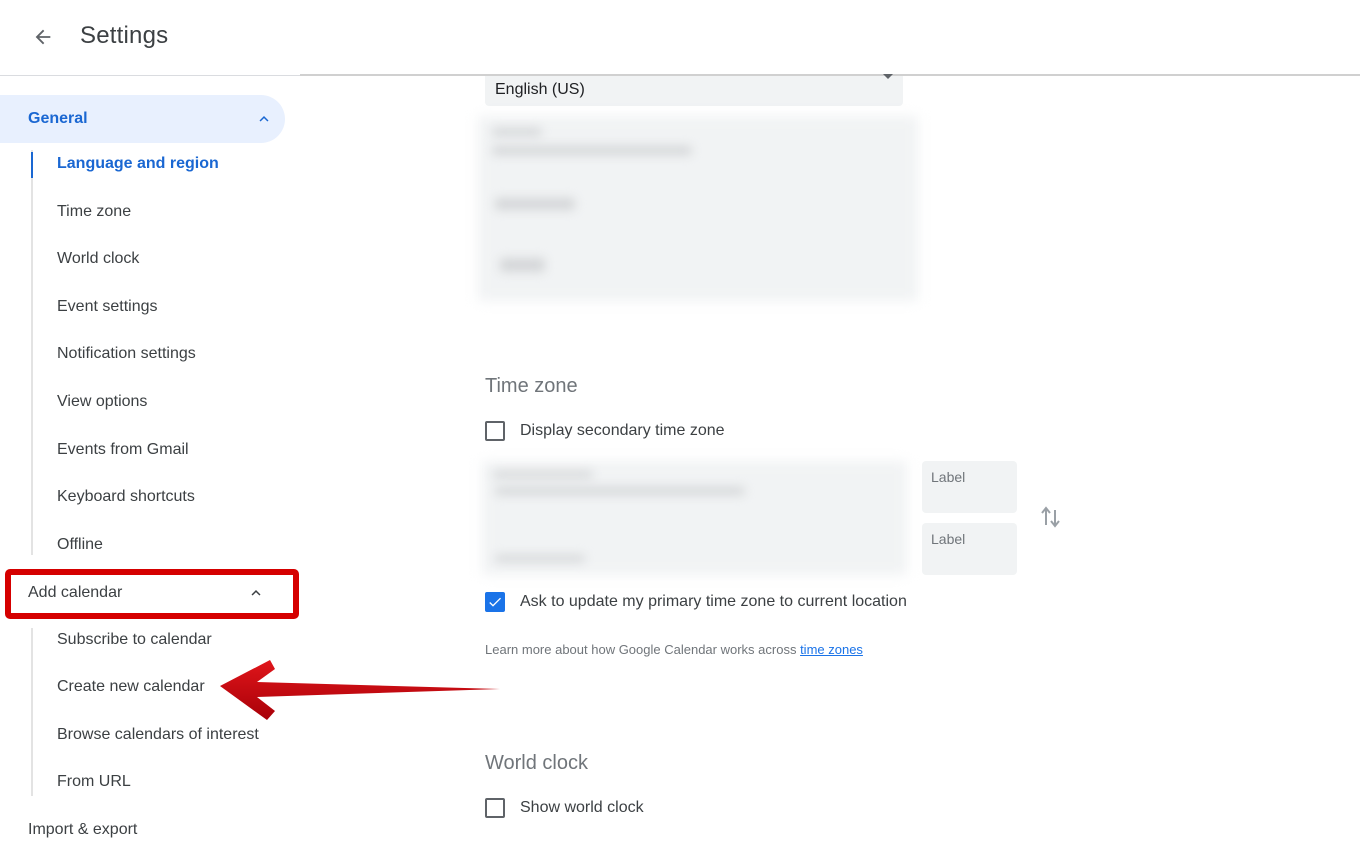 This screenshot has height=854, width=1360. What do you see at coordinates (622, 430) in the screenshot?
I see `checkbox-label: Display secondary time zone` at bounding box center [622, 430].